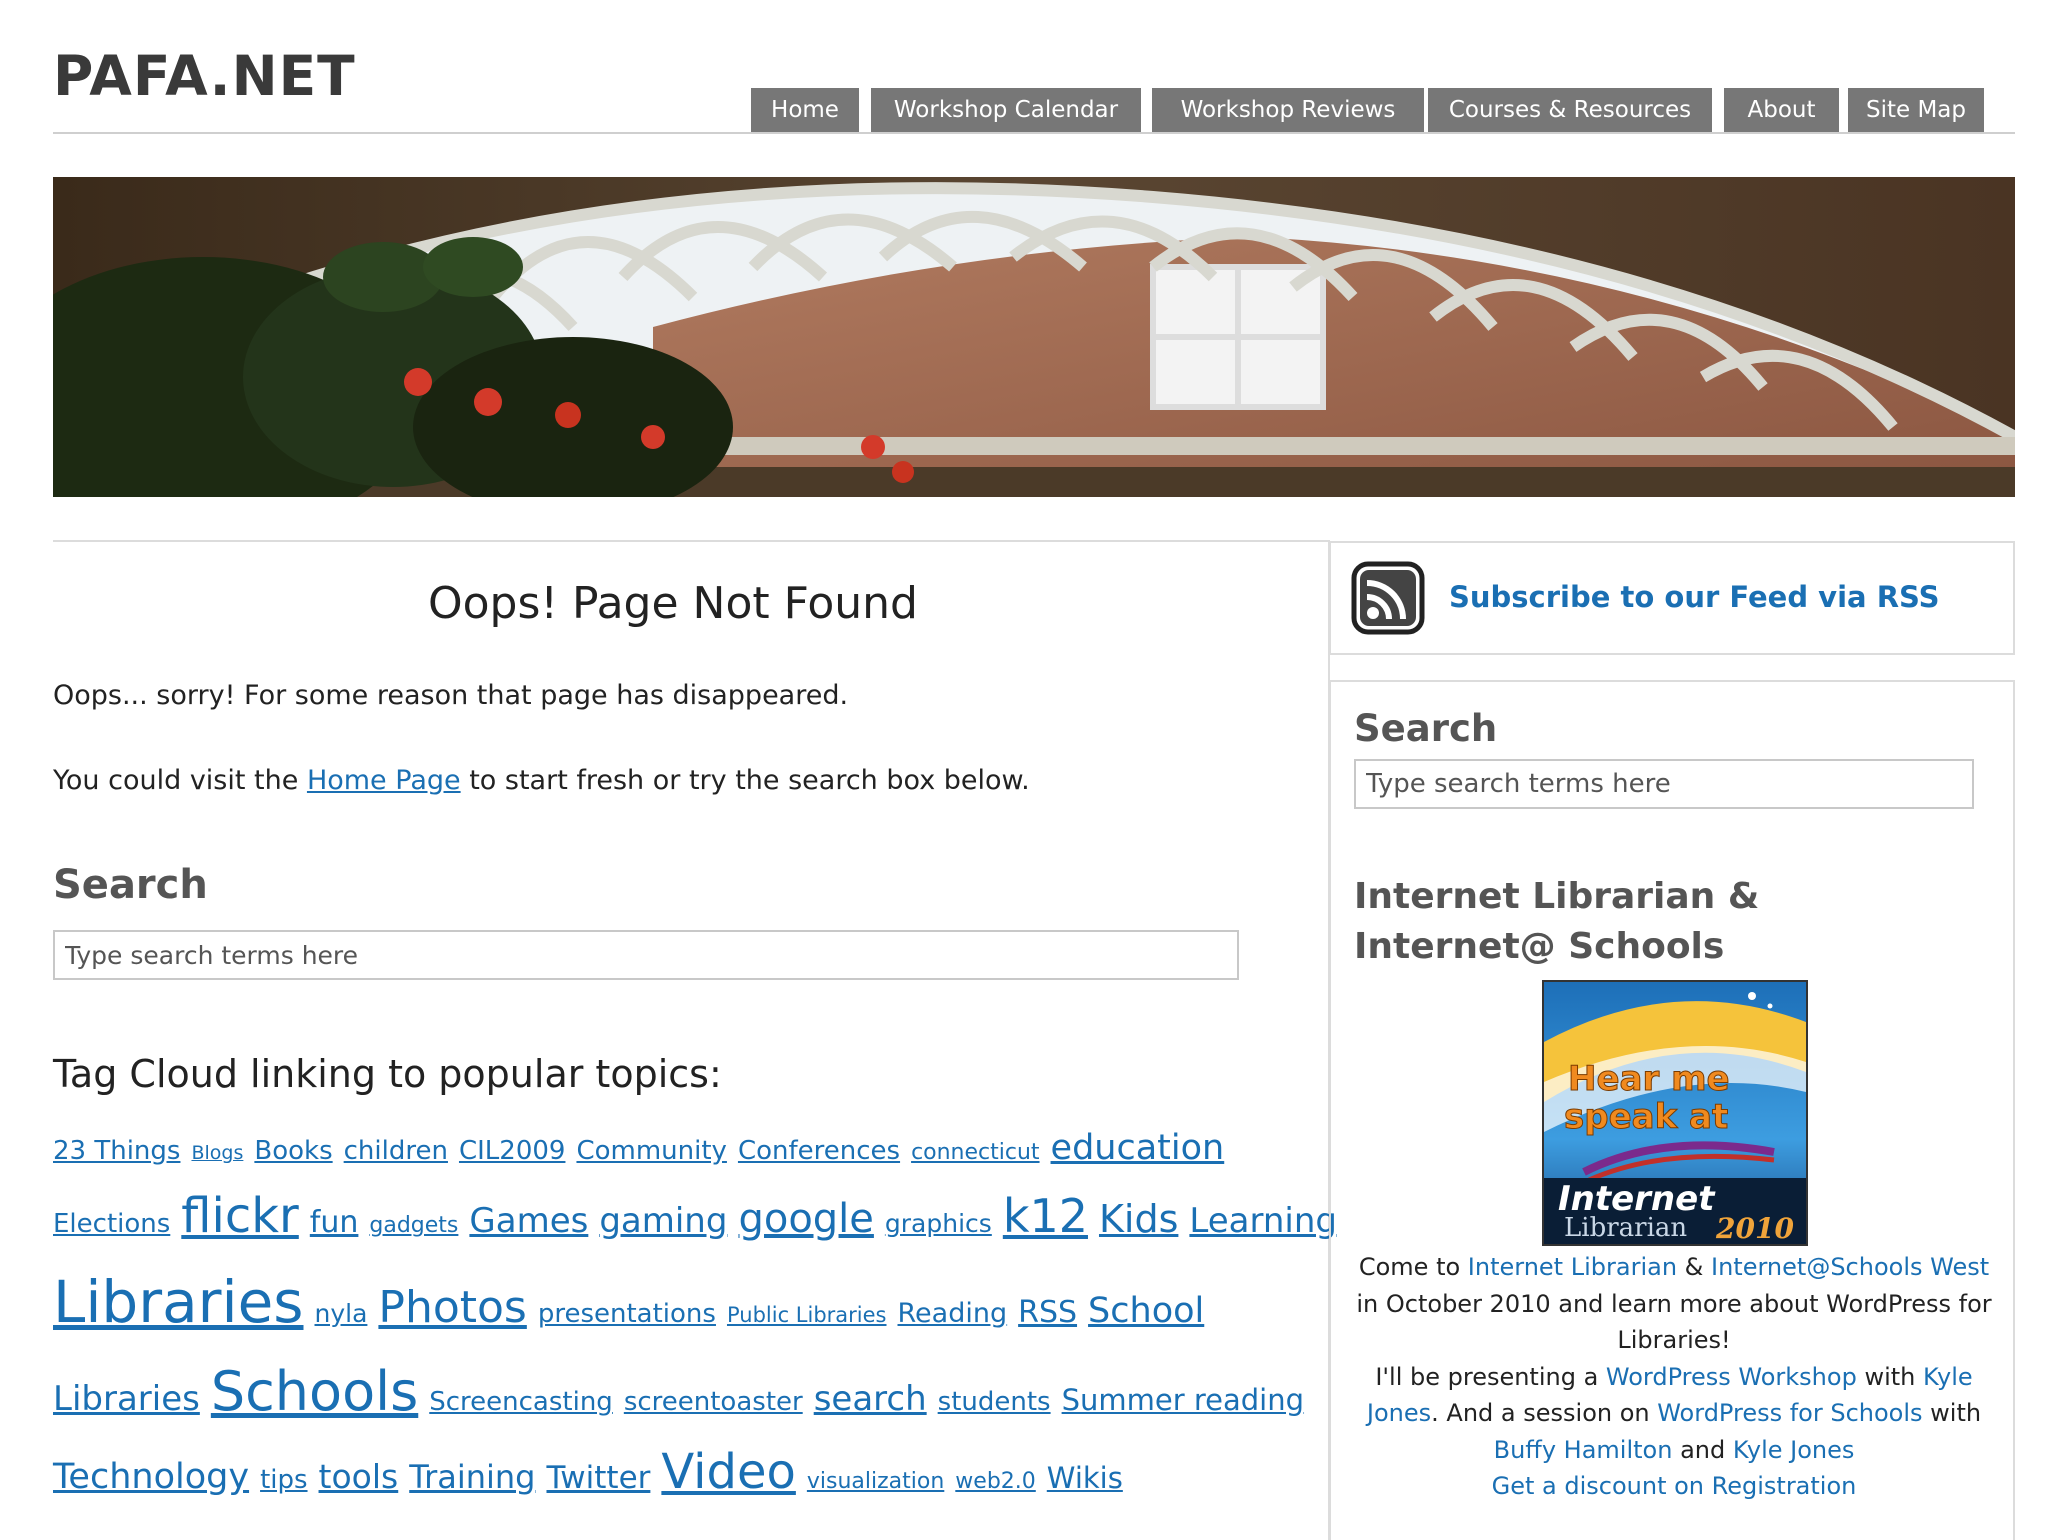 Image resolution: width=2048 pixels, height=1540 pixels. I want to click on tag-cloud-heading: Tag Cloud linking to popular topics:, so click(387, 1074).